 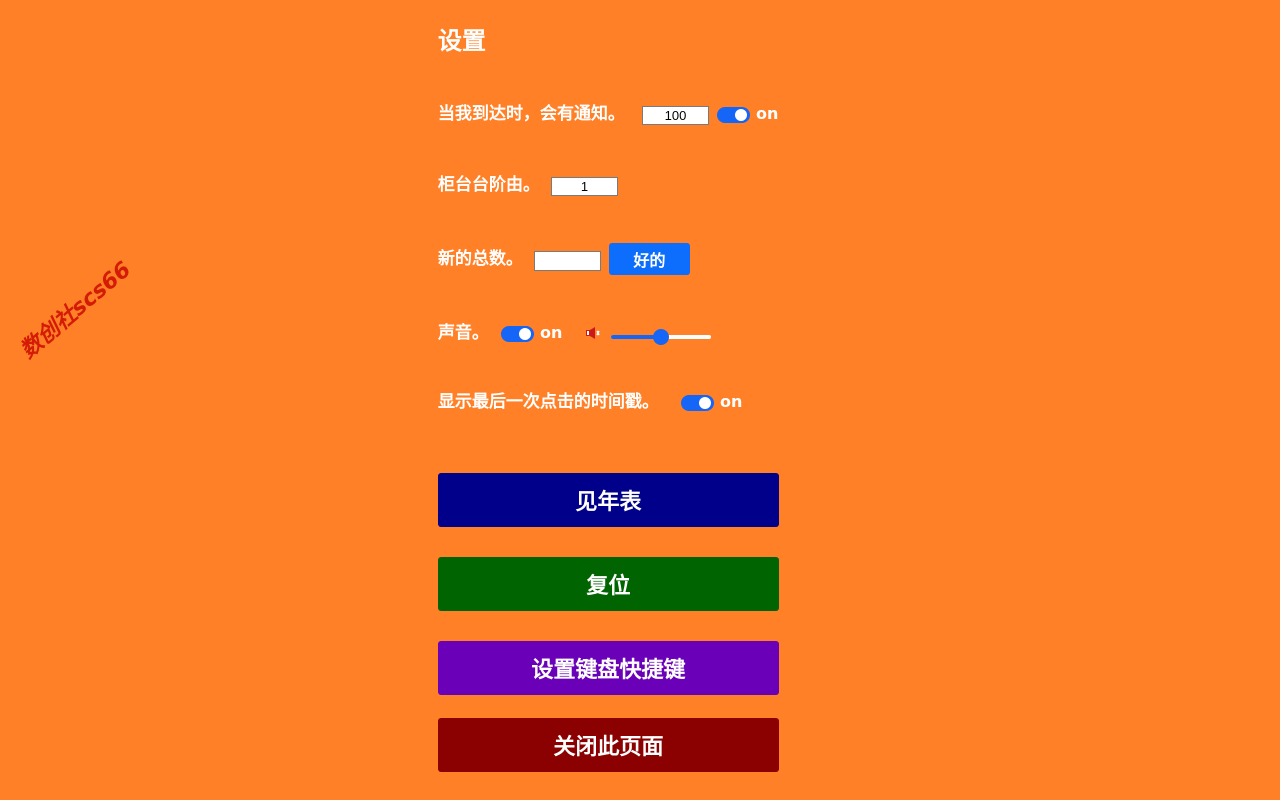 What do you see at coordinates (593, 333) in the screenshot?
I see `speaker-icon` at bounding box center [593, 333].